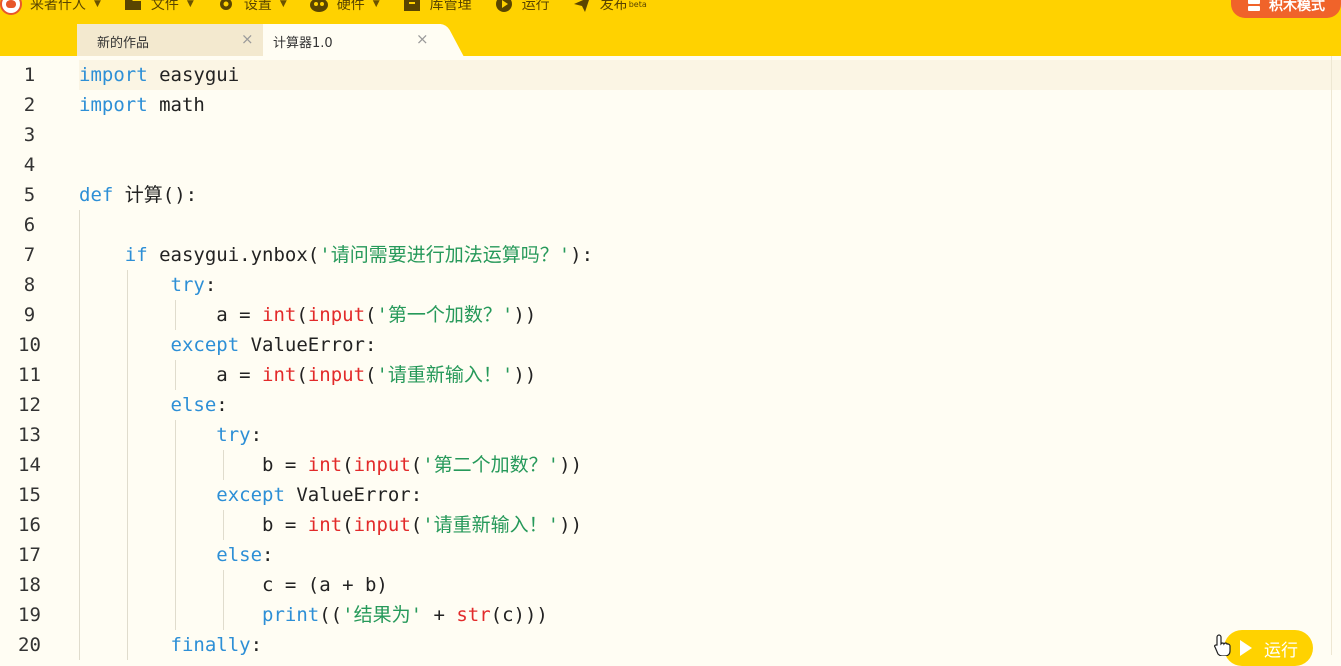  Describe the element at coordinates (710, 315) in the screenshot. I see `code-line: a = int(input('第一个加数？'))` at that location.